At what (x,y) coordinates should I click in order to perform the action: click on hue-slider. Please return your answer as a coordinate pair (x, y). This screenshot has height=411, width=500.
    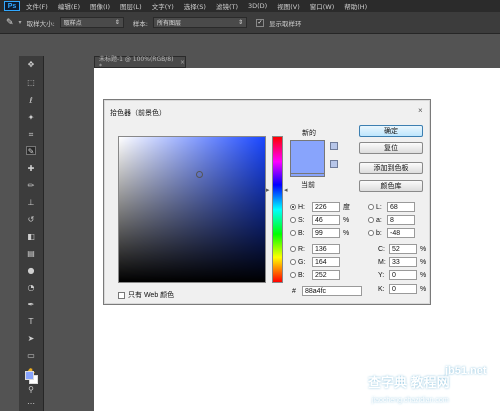
    Looking at the image, I should click on (277, 209).